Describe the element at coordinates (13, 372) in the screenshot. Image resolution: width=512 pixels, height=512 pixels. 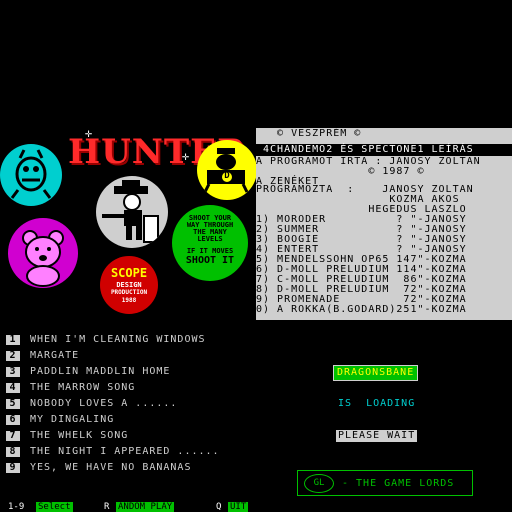
I see `song-number-key: 3` at that location.